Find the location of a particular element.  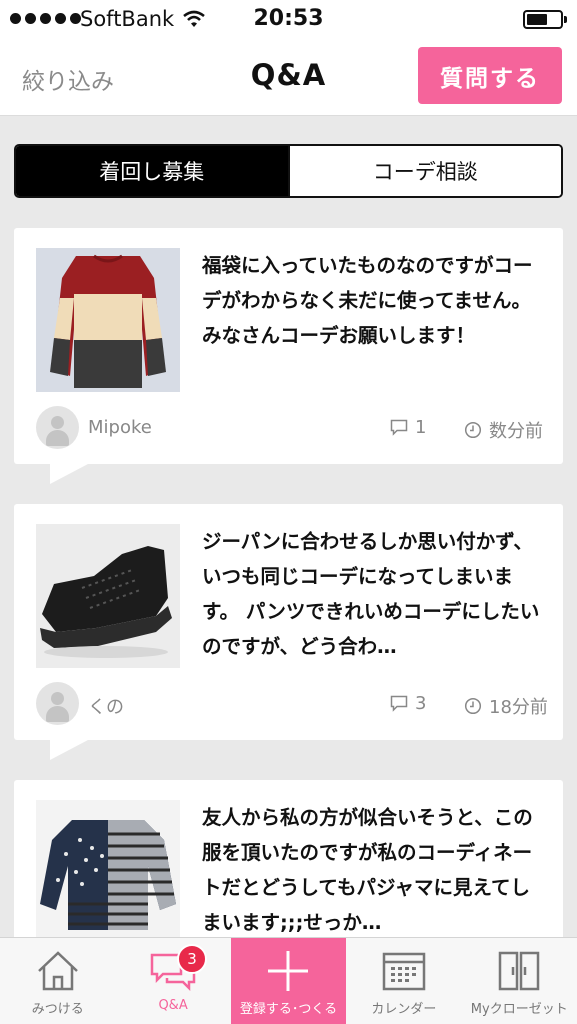

tab-qa: 3 Q&A is located at coordinates (172, 981).